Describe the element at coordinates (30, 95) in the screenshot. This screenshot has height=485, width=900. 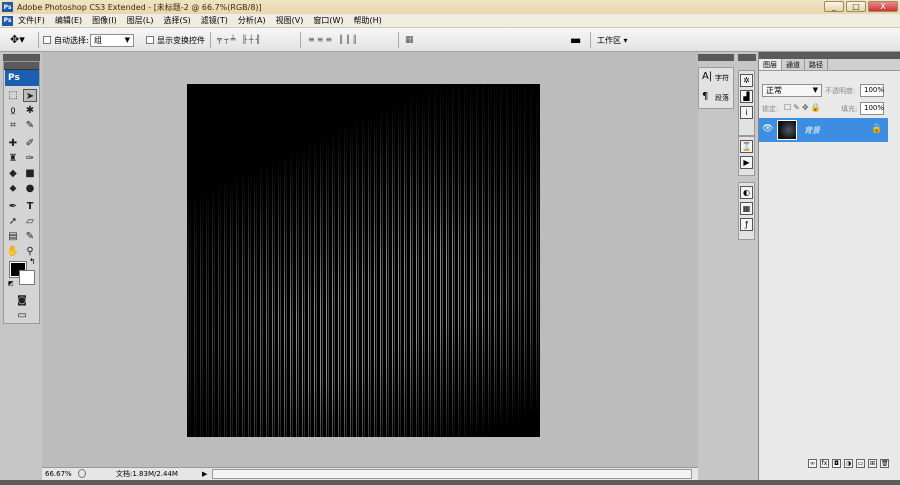
I see `move-tool-icon: ➤` at that location.